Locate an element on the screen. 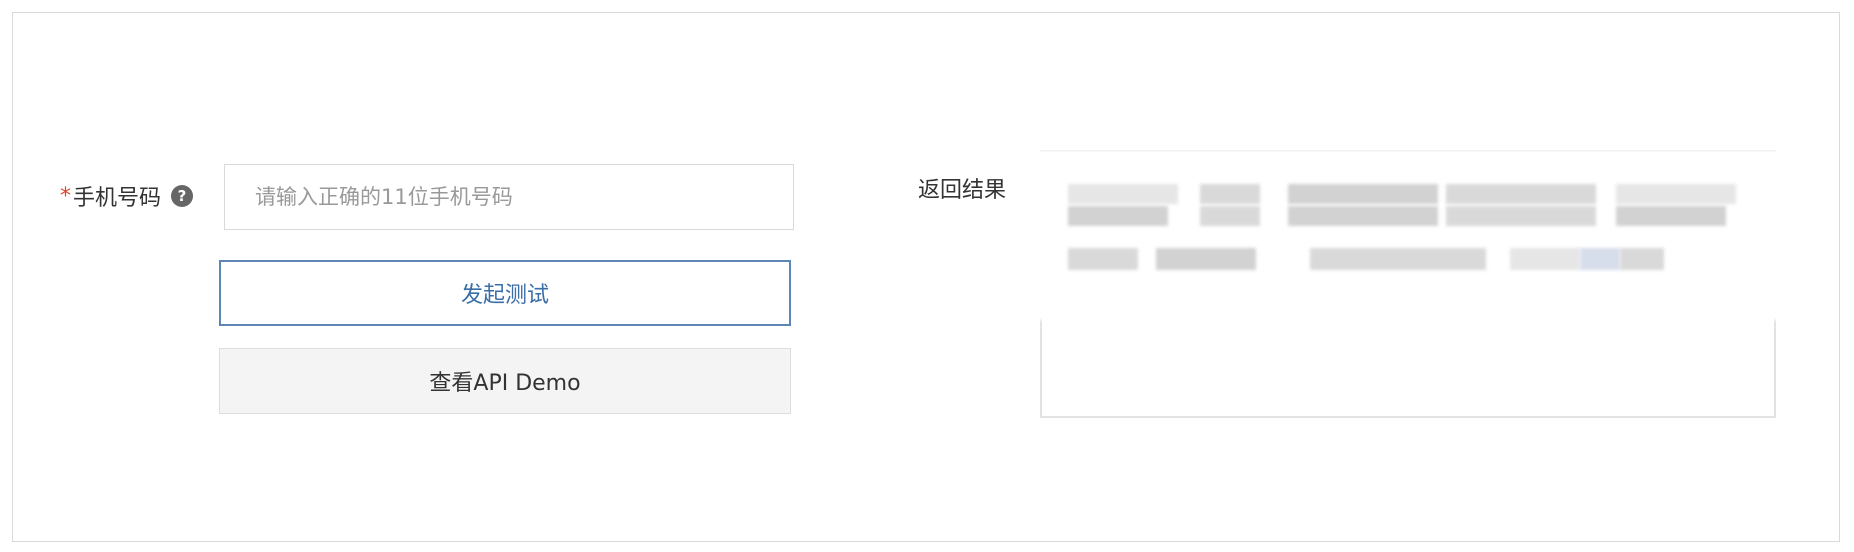 The width and height of the screenshot is (1854, 552). phone-number-input is located at coordinates (509, 197).